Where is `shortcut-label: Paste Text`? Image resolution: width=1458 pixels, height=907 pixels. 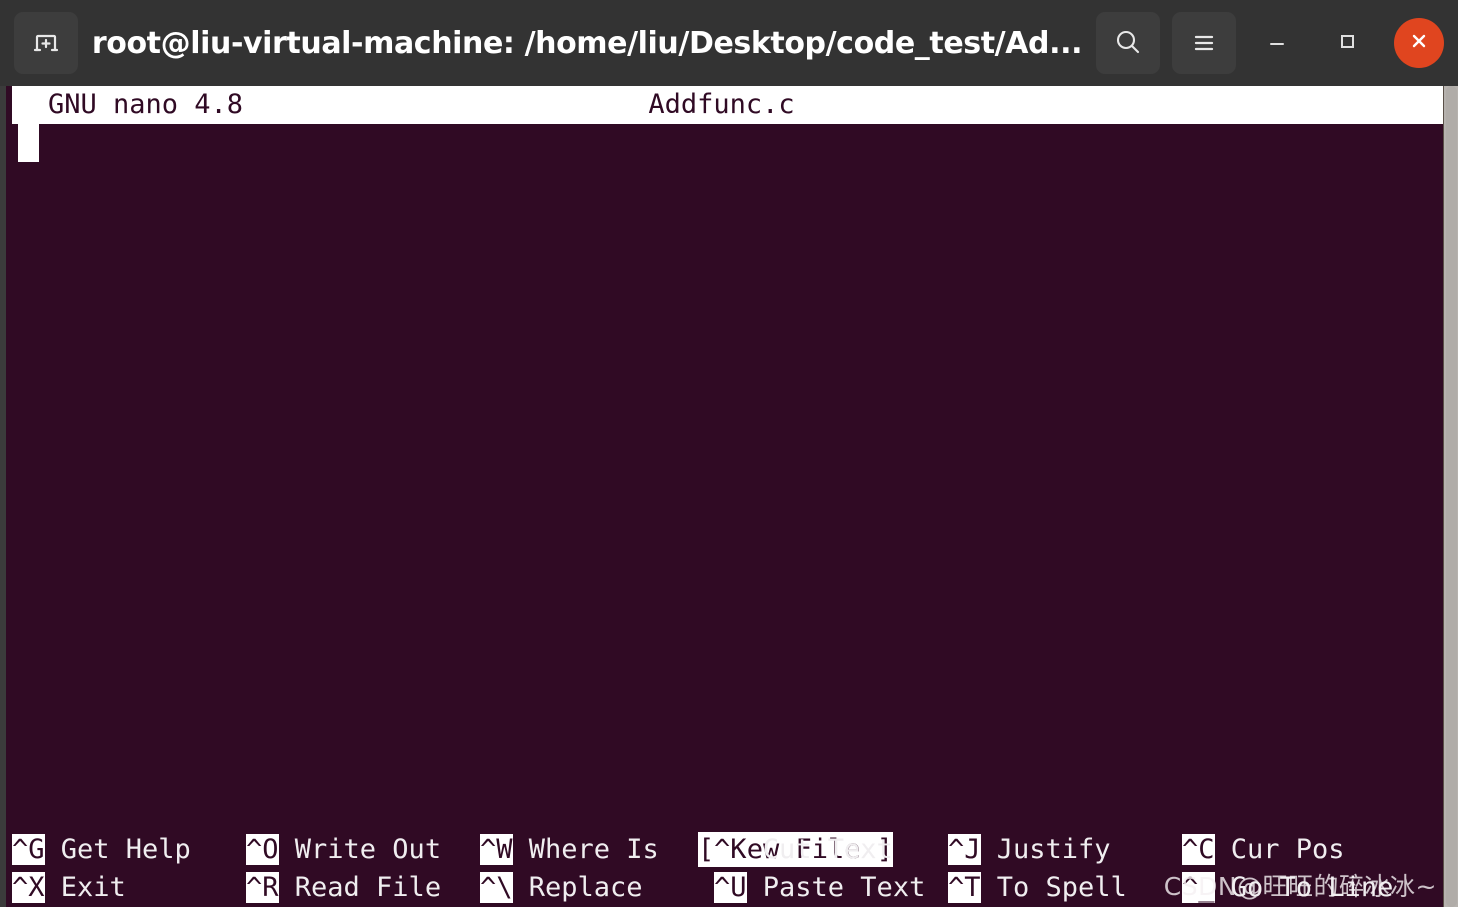
shortcut-label: Paste Text is located at coordinates (836, 887).